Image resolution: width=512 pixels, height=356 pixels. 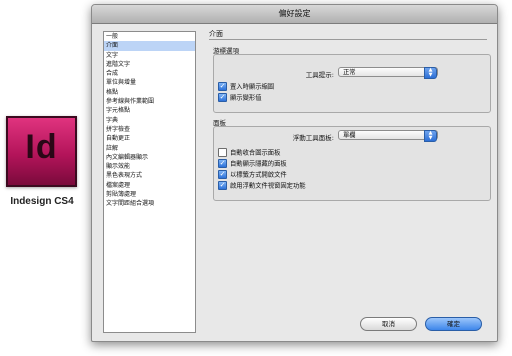 I want to click on place-thumbnail-checkbox: ✓, so click(x=222, y=86).